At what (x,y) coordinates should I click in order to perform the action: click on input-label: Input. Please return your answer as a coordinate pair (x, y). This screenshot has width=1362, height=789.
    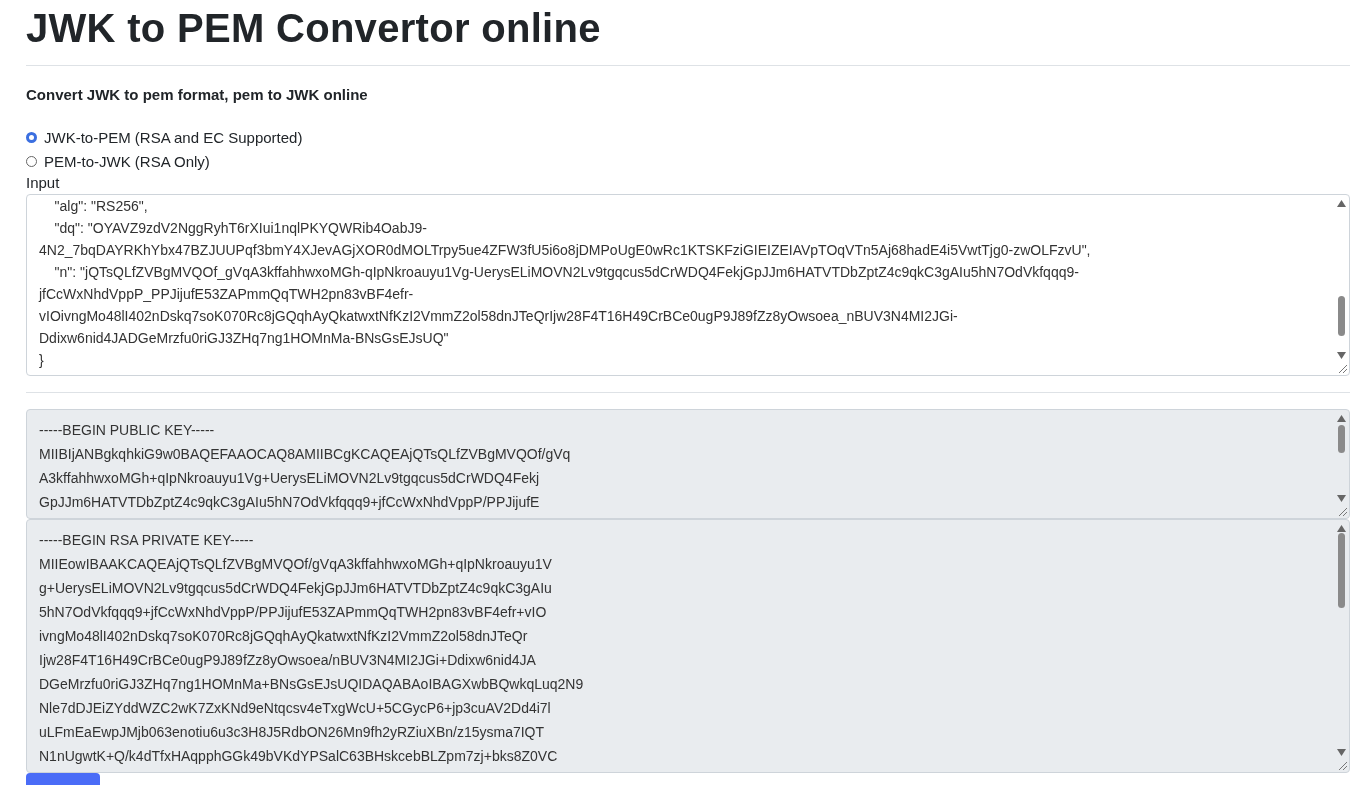
    Looking at the image, I should click on (43, 182).